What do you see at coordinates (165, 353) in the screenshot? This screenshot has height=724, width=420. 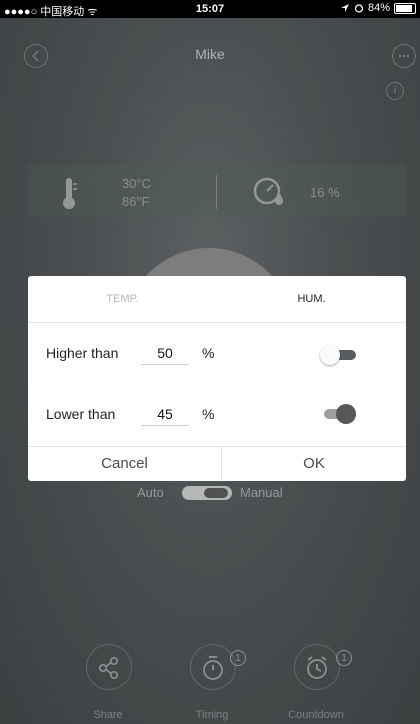 I see `higher-than-input` at bounding box center [165, 353].